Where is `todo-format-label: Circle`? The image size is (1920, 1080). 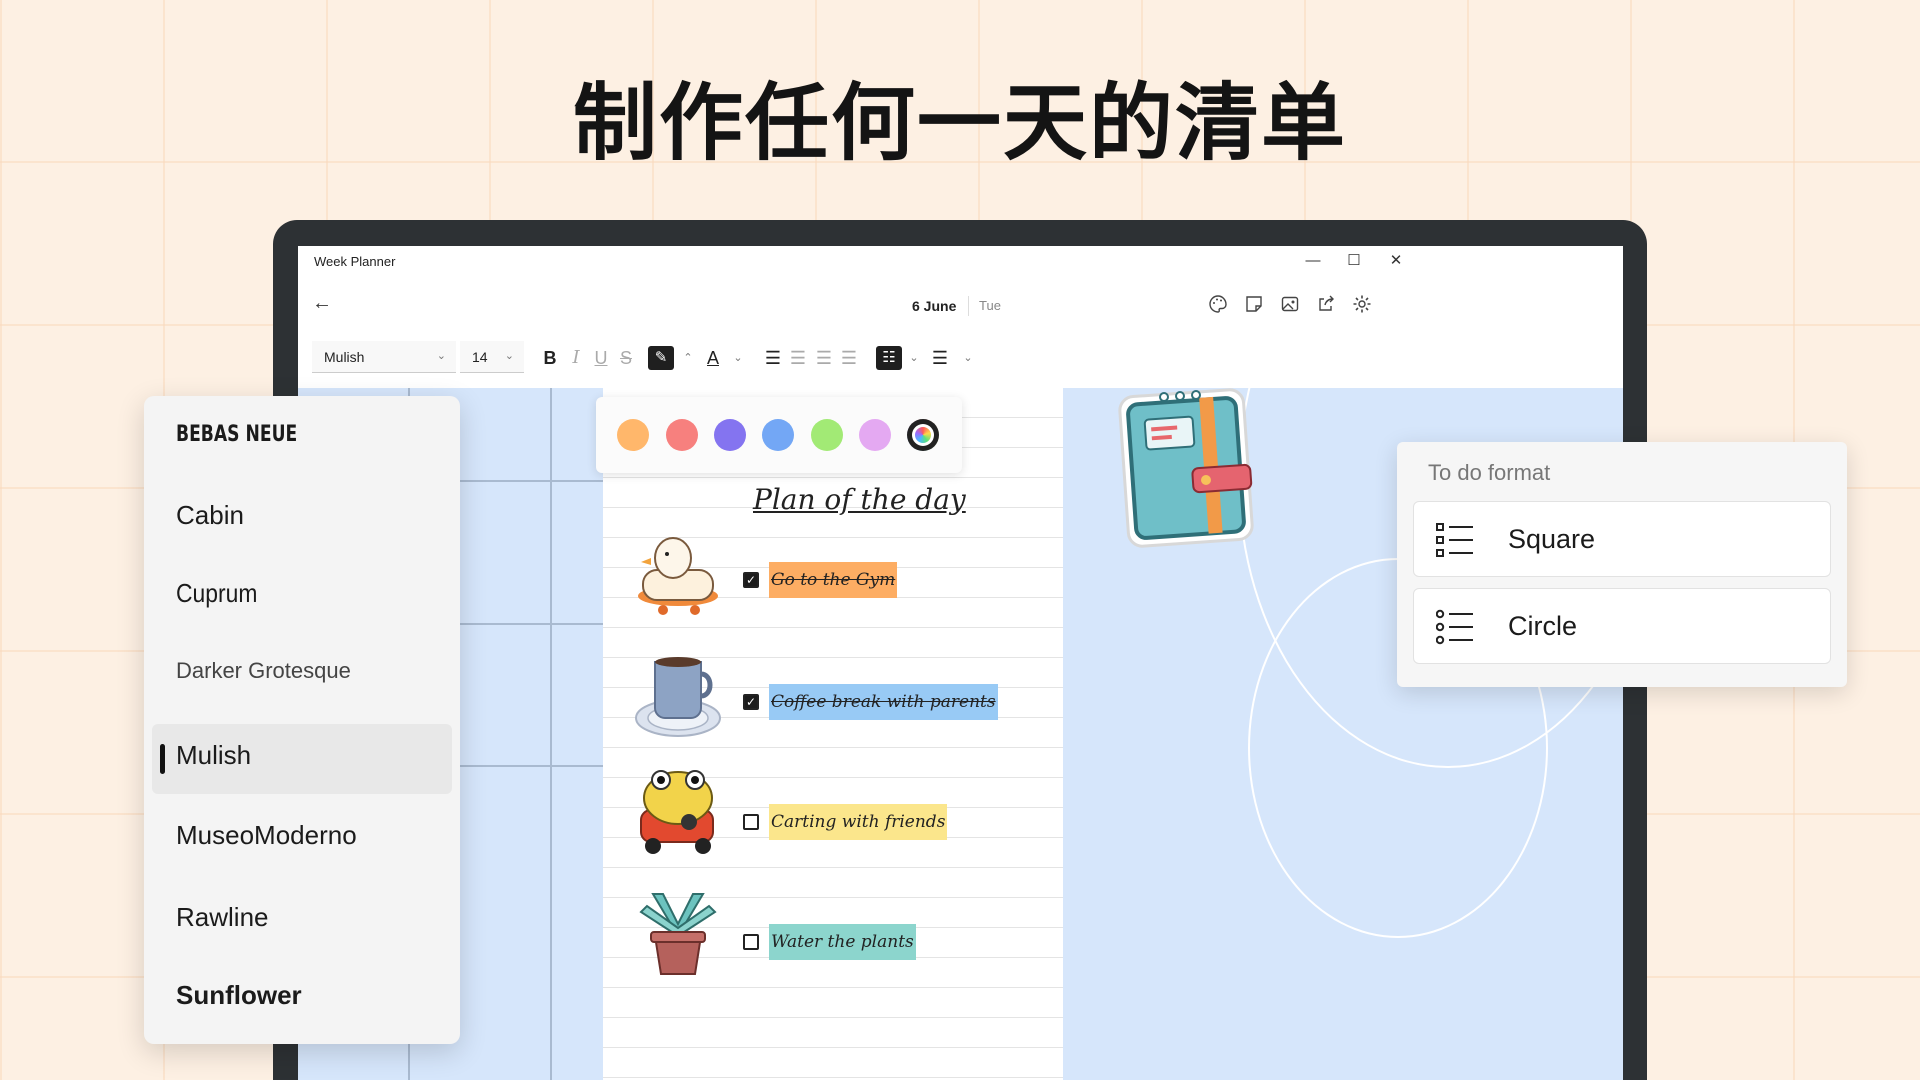 todo-format-label: Circle is located at coordinates (1543, 626).